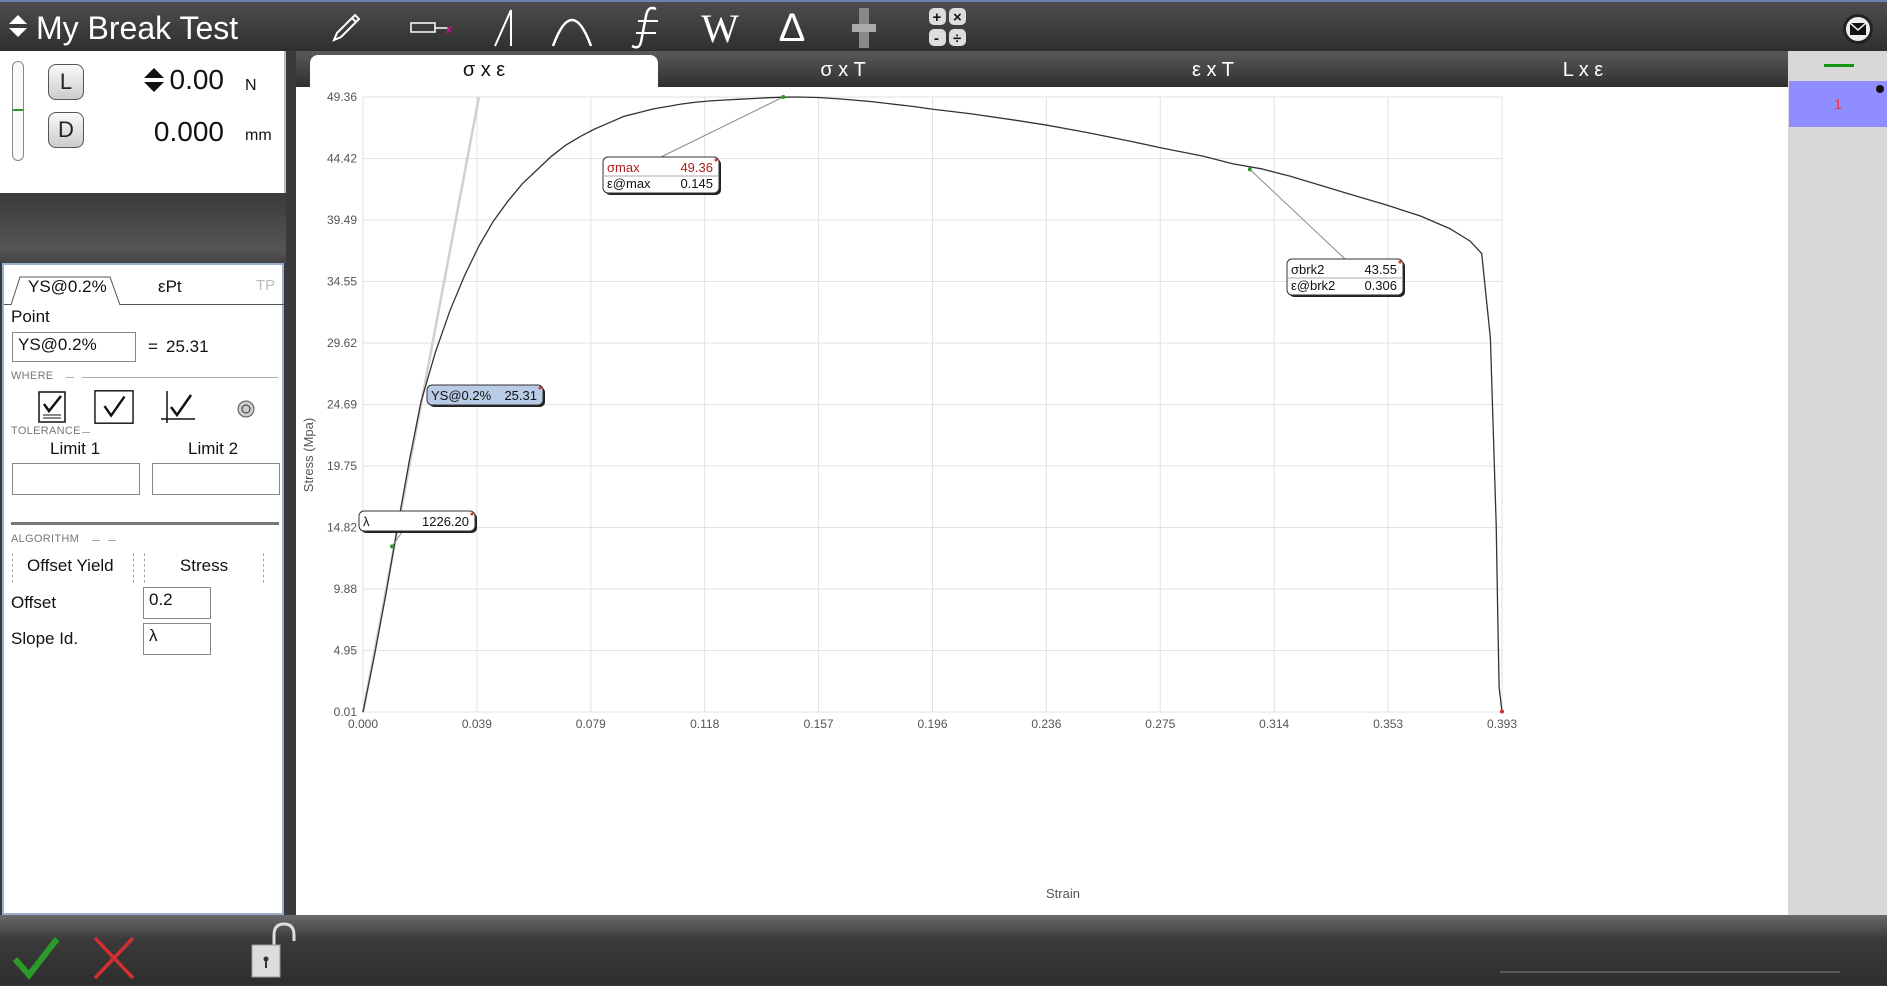  What do you see at coordinates (188, 131) in the screenshot?
I see `displacement-value: 0.000` at bounding box center [188, 131].